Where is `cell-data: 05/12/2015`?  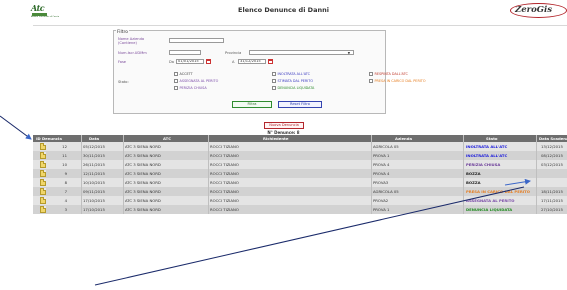 cell-data: 05/12/2015 is located at coordinates (94, 146).